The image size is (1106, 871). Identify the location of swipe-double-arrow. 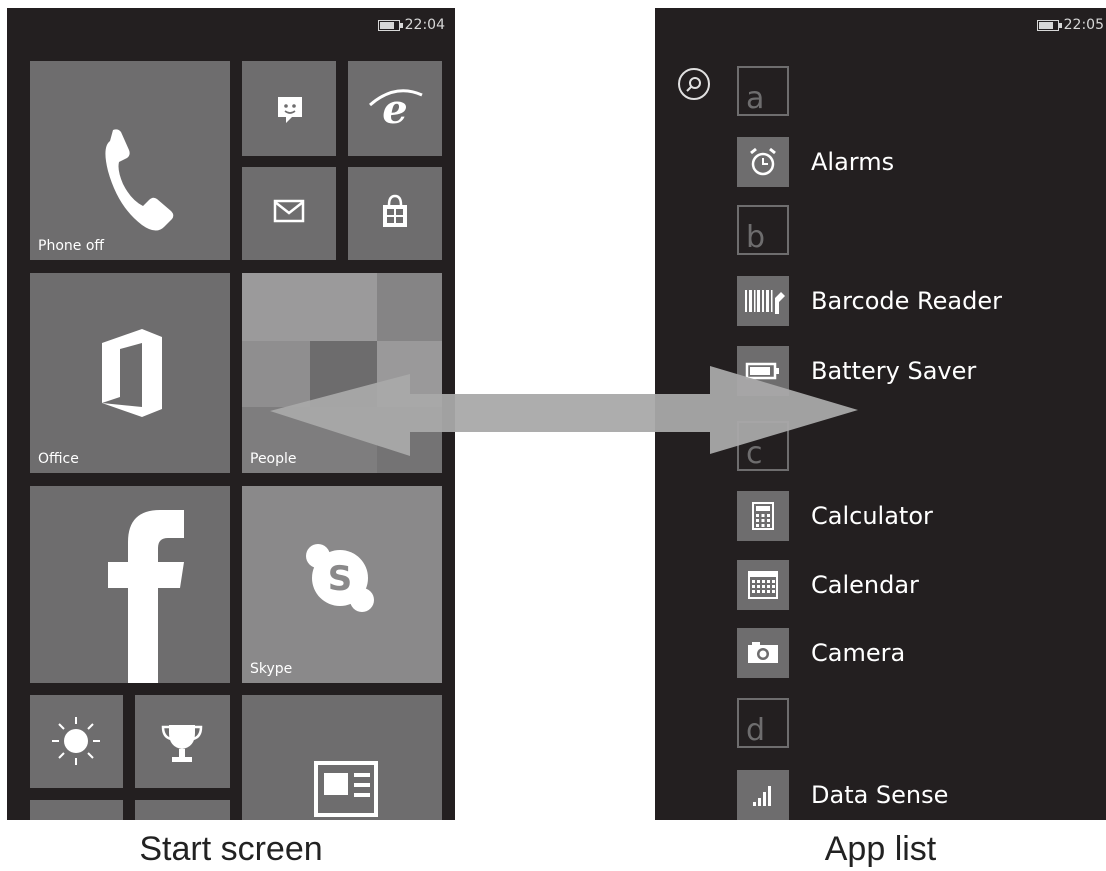
(564, 411).